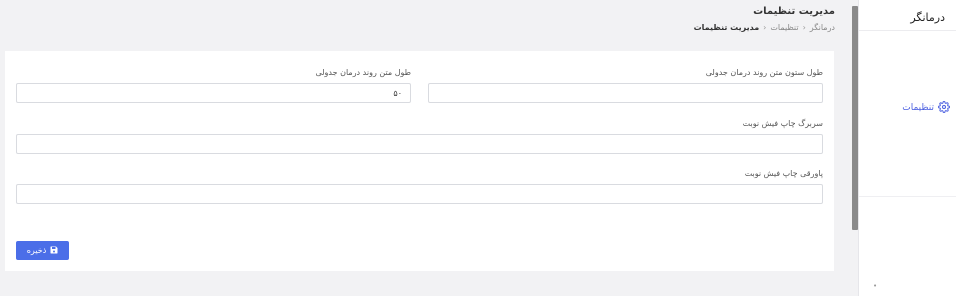 The height and width of the screenshot is (296, 956). I want to click on page-title: مدیریت تنظیمات, so click(794, 11).